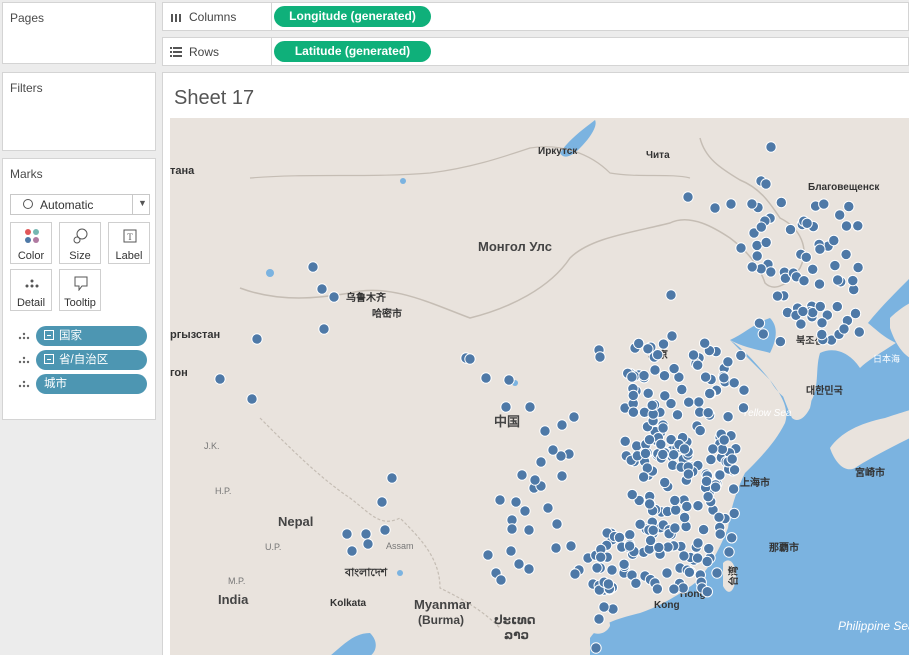 Image resolution: width=909 pixels, height=655 pixels. I want to click on collapse-icon, so click(49, 359).